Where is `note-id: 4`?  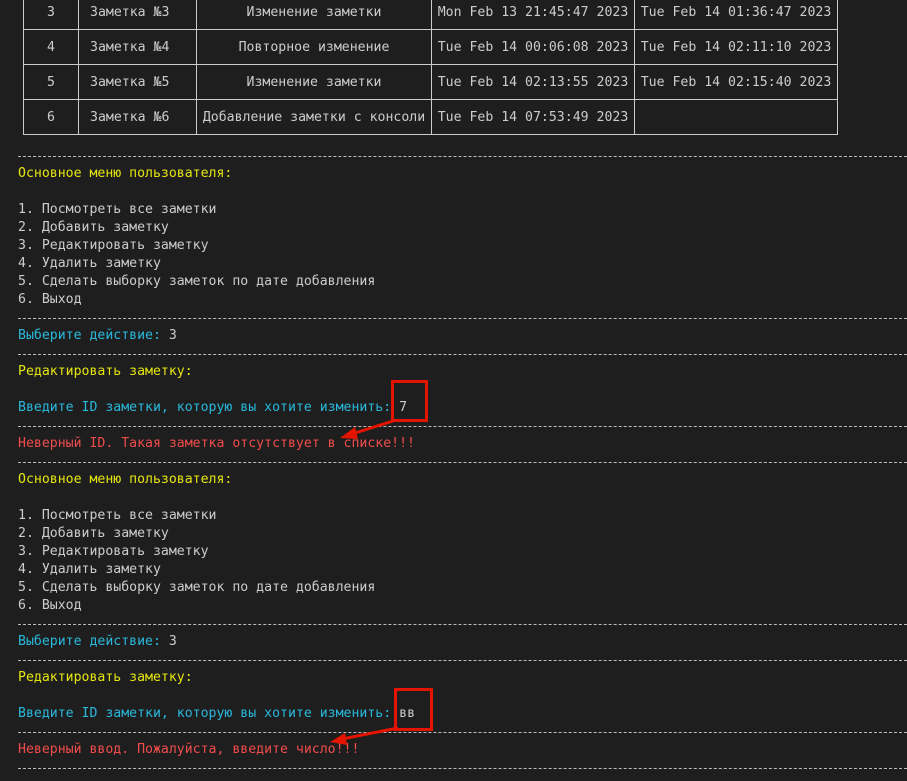 note-id: 4 is located at coordinates (51, 47).